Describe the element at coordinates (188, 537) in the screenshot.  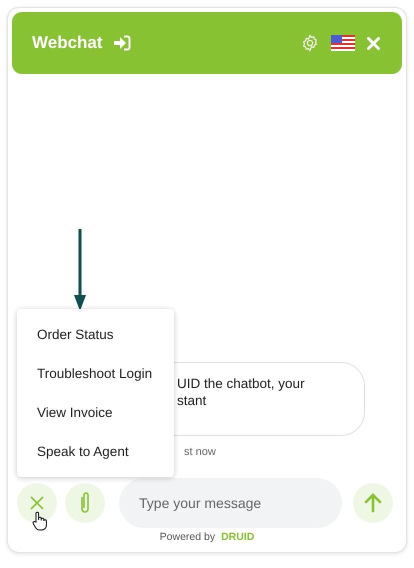
I see `powered-by-label: Powered by` at that location.